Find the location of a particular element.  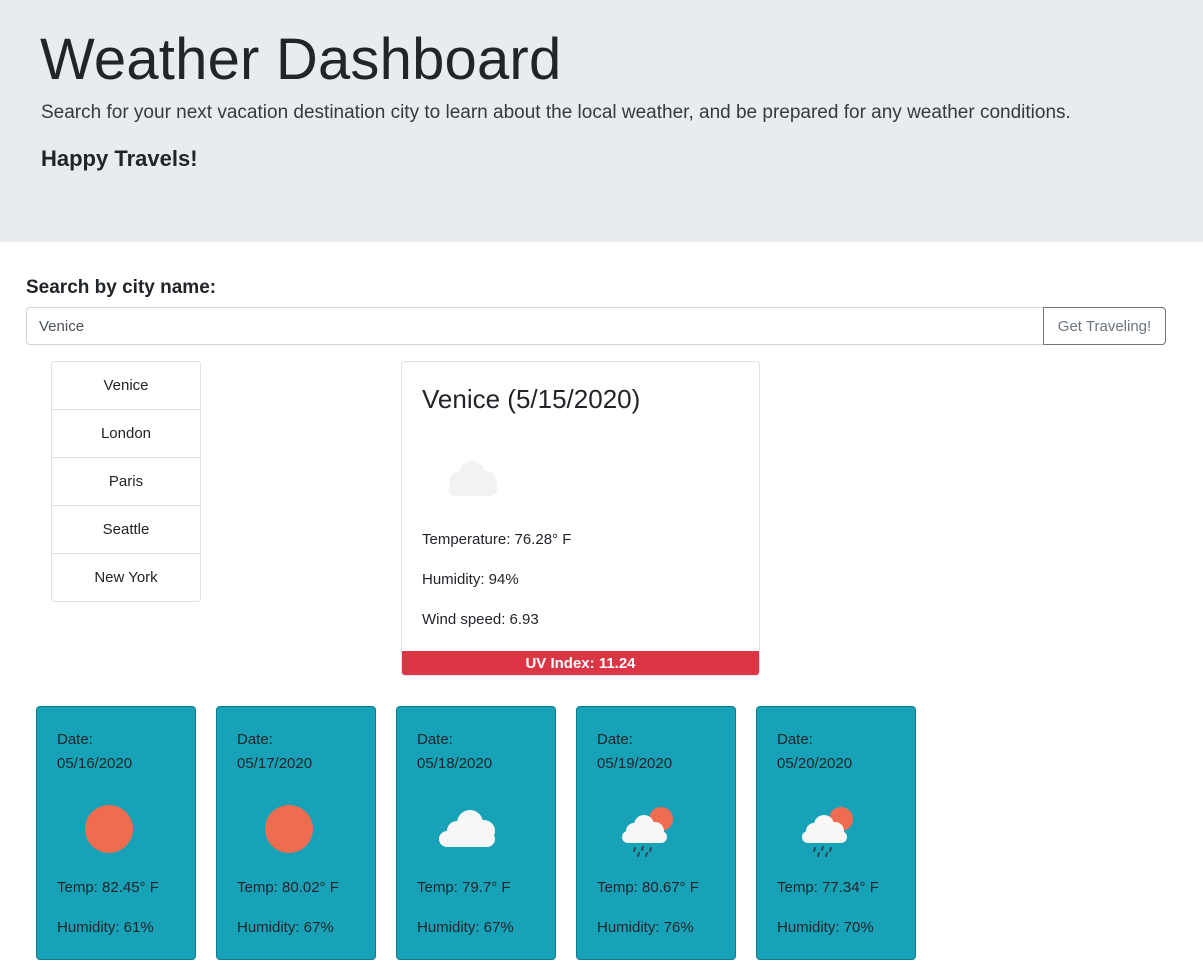

search-history-list: Venice London Paris Seattle New York is located at coordinates (126, 481).